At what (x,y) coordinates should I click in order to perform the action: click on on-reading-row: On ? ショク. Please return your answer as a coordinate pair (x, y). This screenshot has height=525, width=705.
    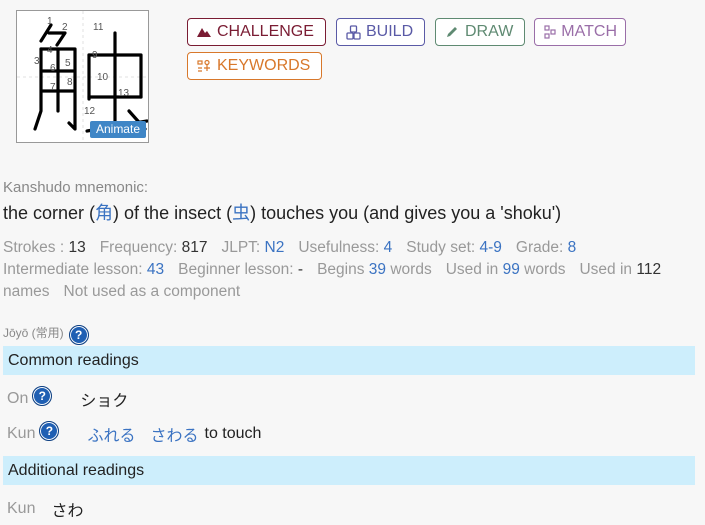
    Looking at the image, I should click on (68, 398).